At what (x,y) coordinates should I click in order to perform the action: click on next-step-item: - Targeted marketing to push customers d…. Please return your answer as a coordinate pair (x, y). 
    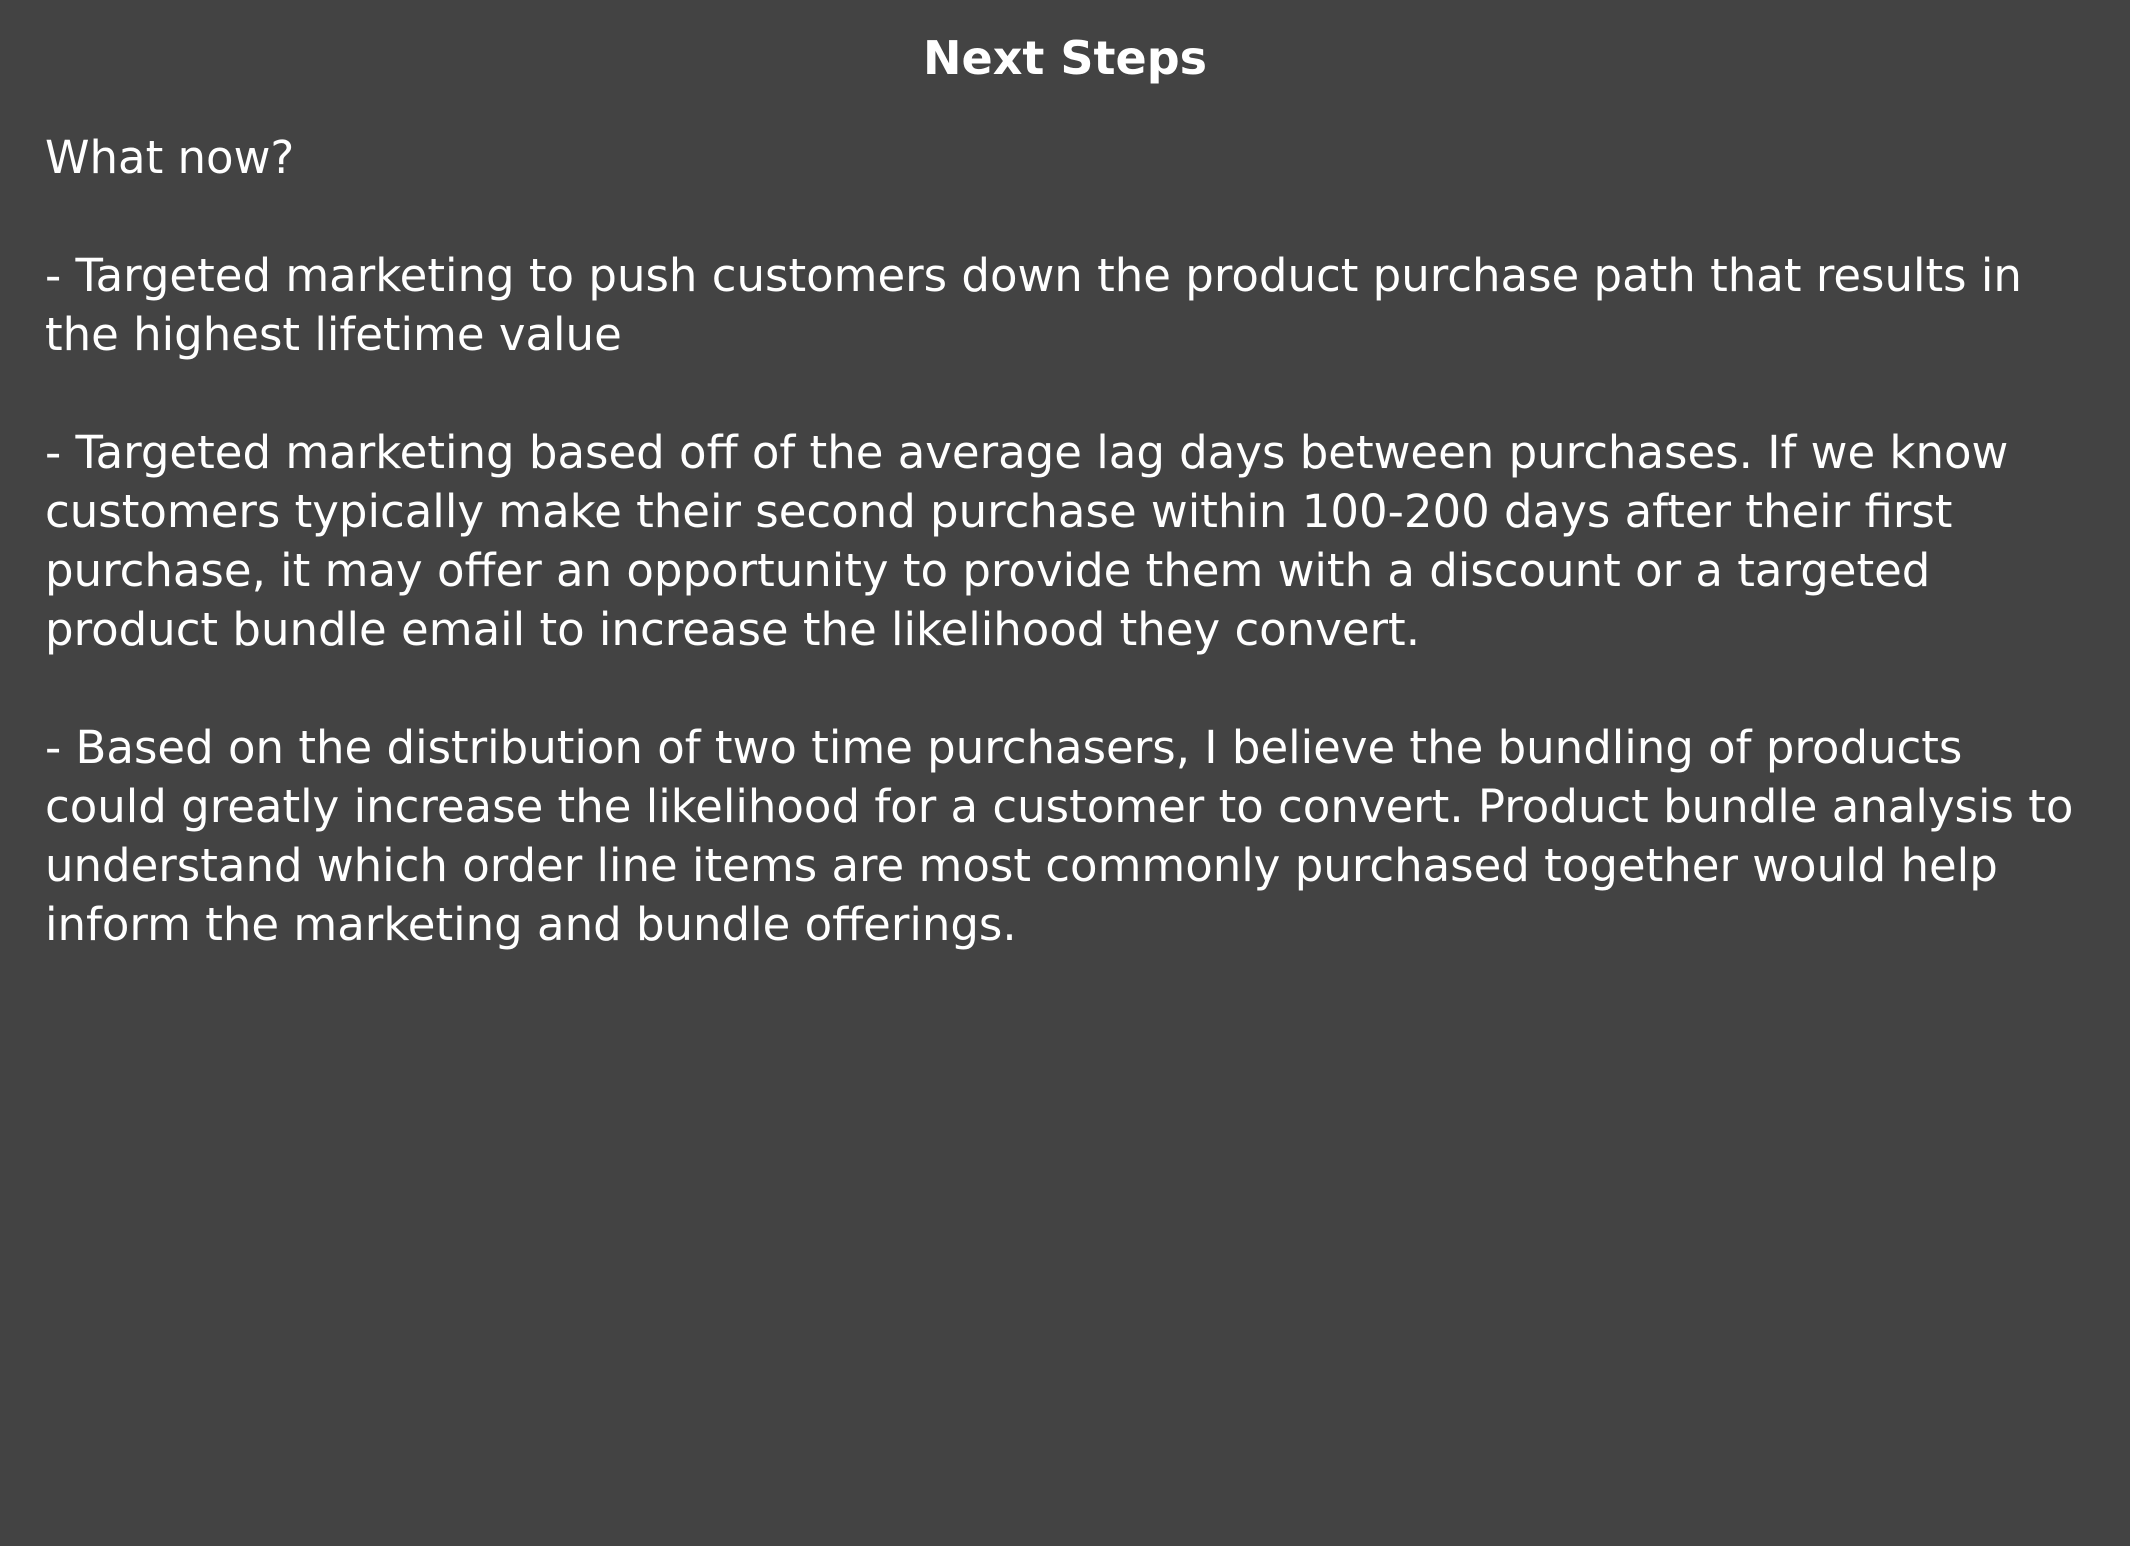
    Looking at the image, I should click on (1033, 305).